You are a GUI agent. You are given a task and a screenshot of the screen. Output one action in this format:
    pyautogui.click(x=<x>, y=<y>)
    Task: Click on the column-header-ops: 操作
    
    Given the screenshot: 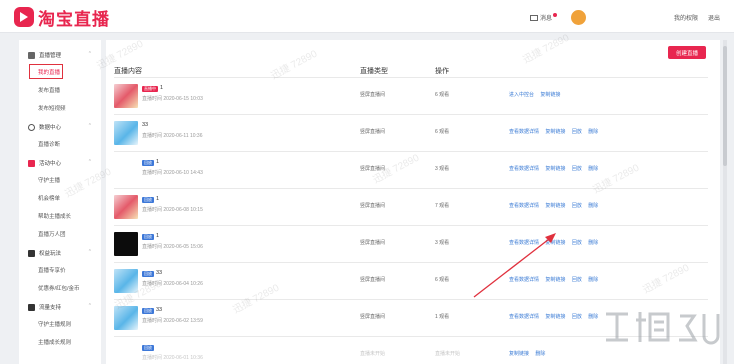 What is the action you would take?
    pyautogui.click(x=442, y=71)
    